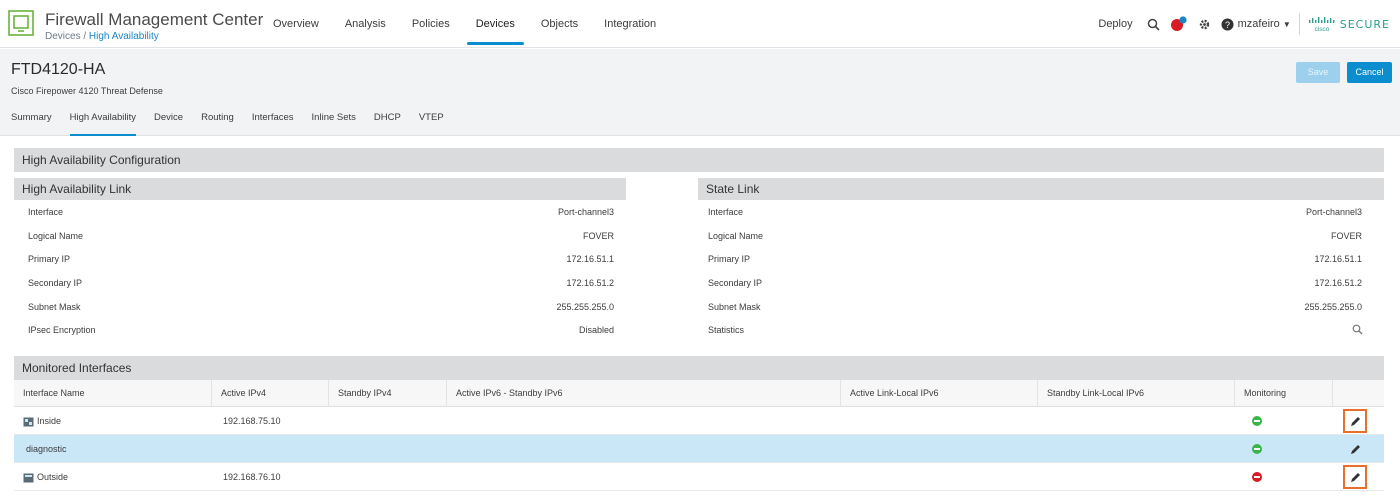 The height and width of the screenshot is (504, 1400). I want to click on tab-high-availability: High Availability, so click(103, 120).